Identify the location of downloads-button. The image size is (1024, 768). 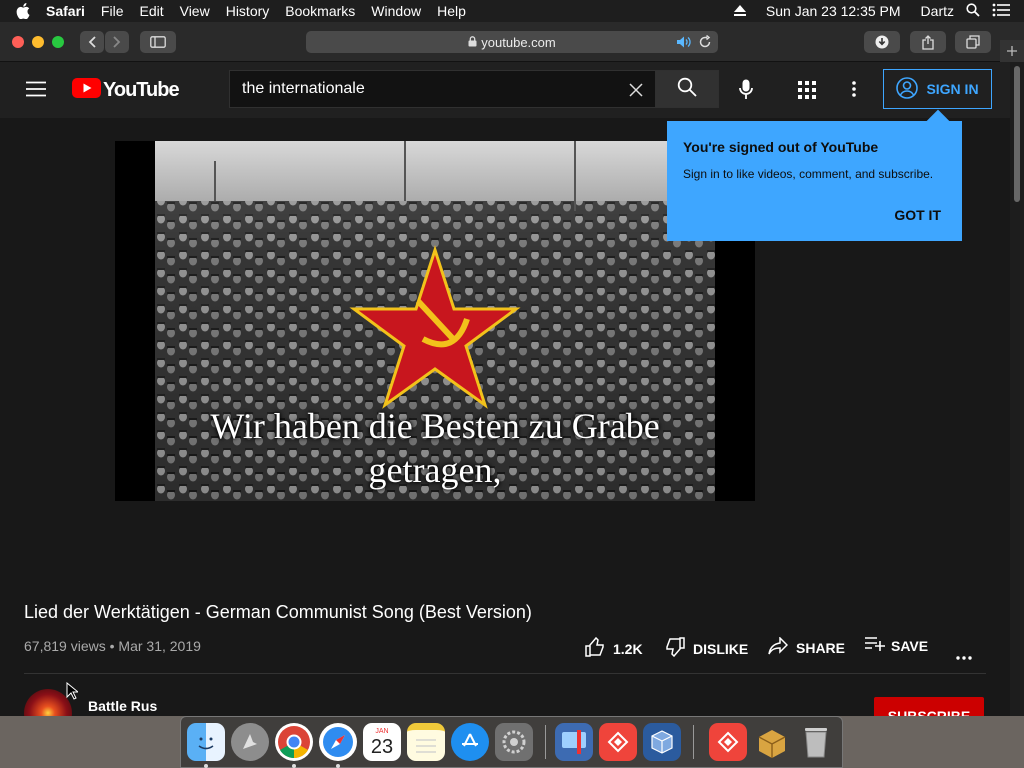
(882, 42).